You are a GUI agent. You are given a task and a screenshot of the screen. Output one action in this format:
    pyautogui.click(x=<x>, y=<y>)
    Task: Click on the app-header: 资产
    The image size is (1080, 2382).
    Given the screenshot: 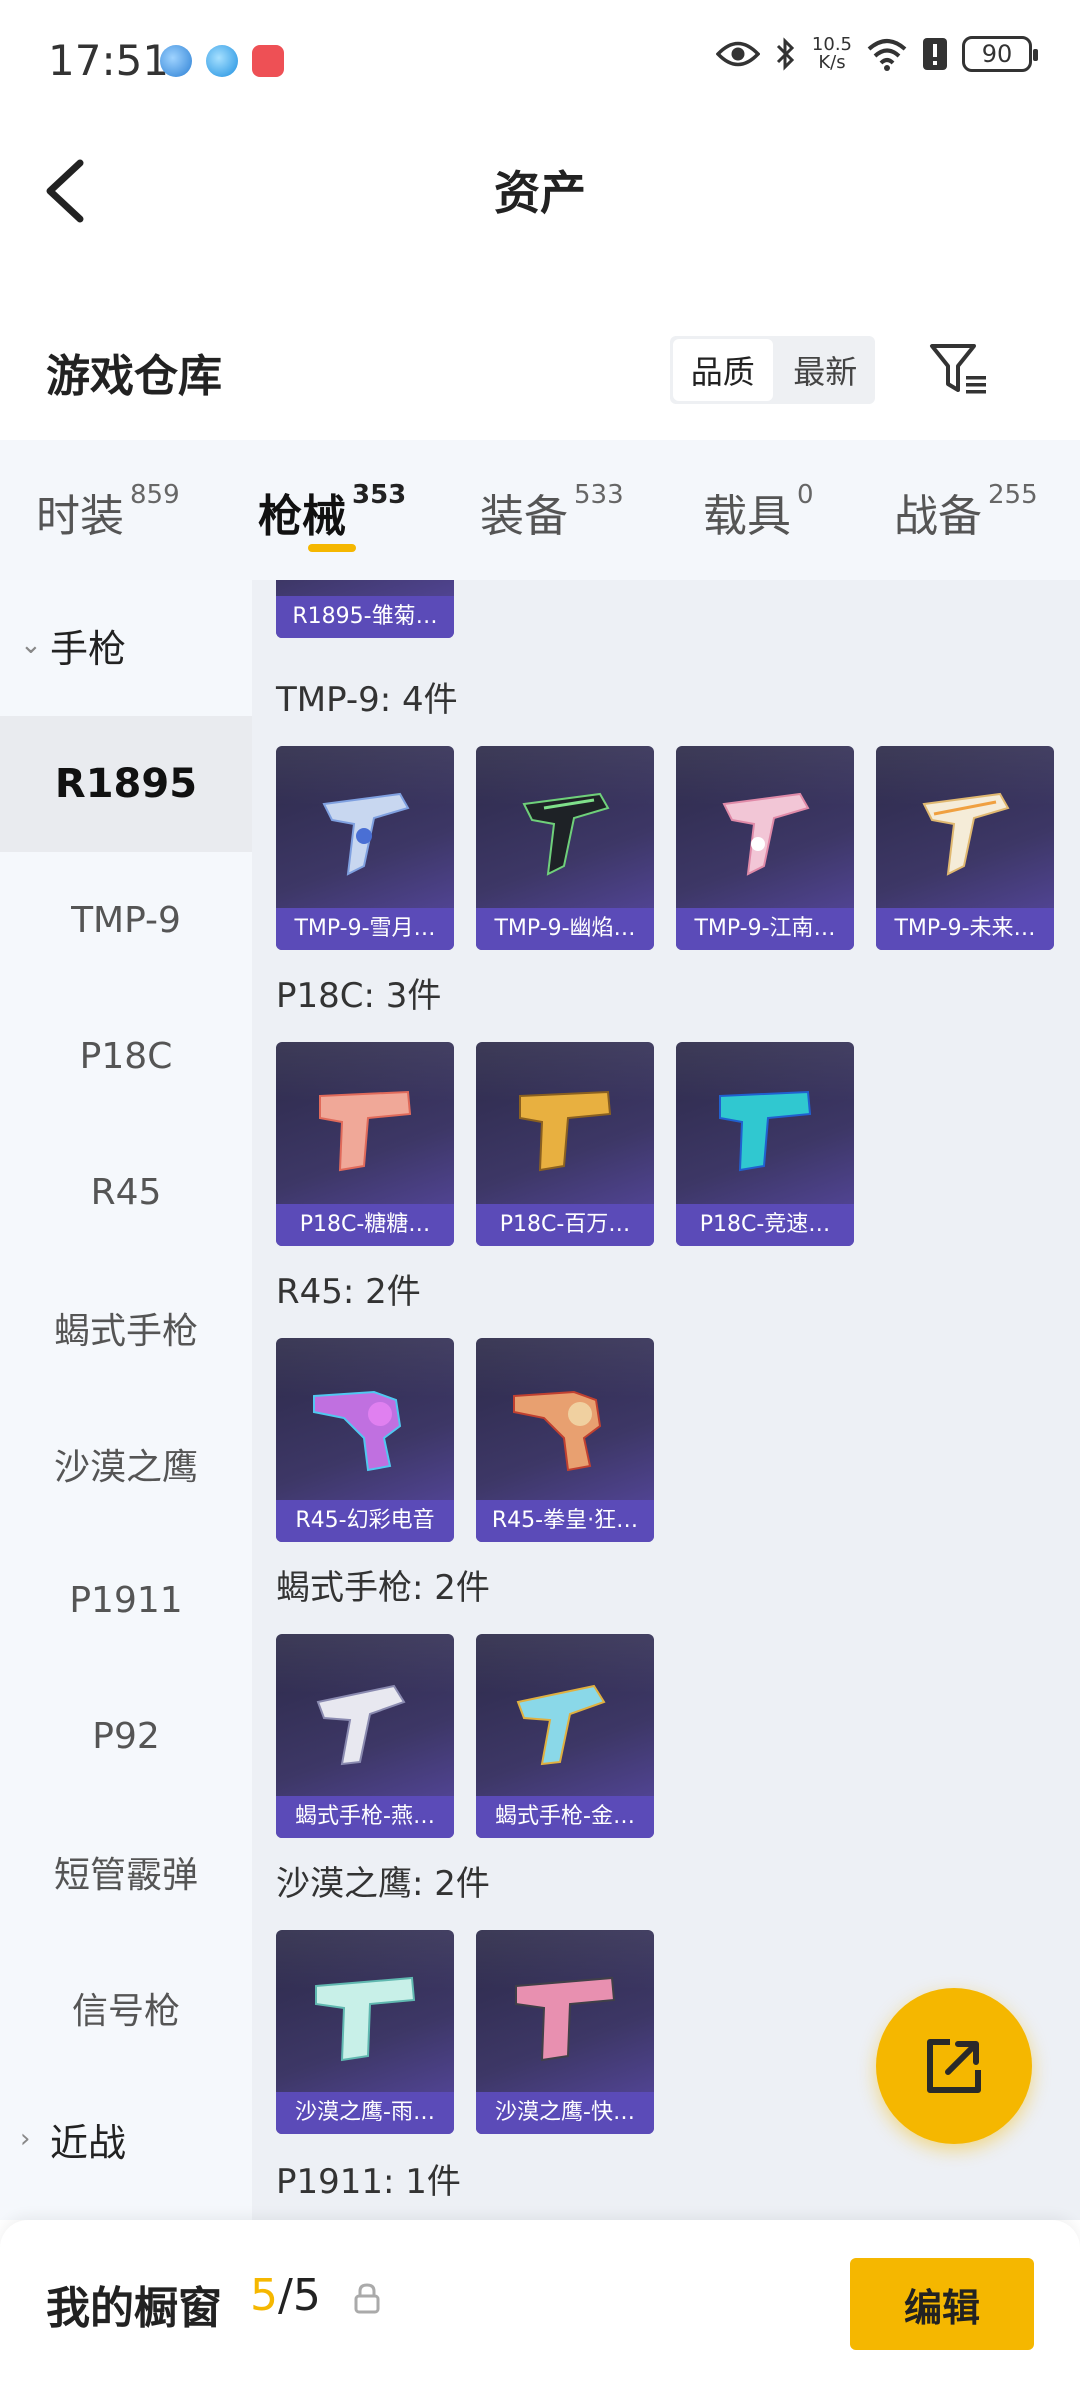 What is the action you would take?
    pyautogui.click(x=540, y=187)
    